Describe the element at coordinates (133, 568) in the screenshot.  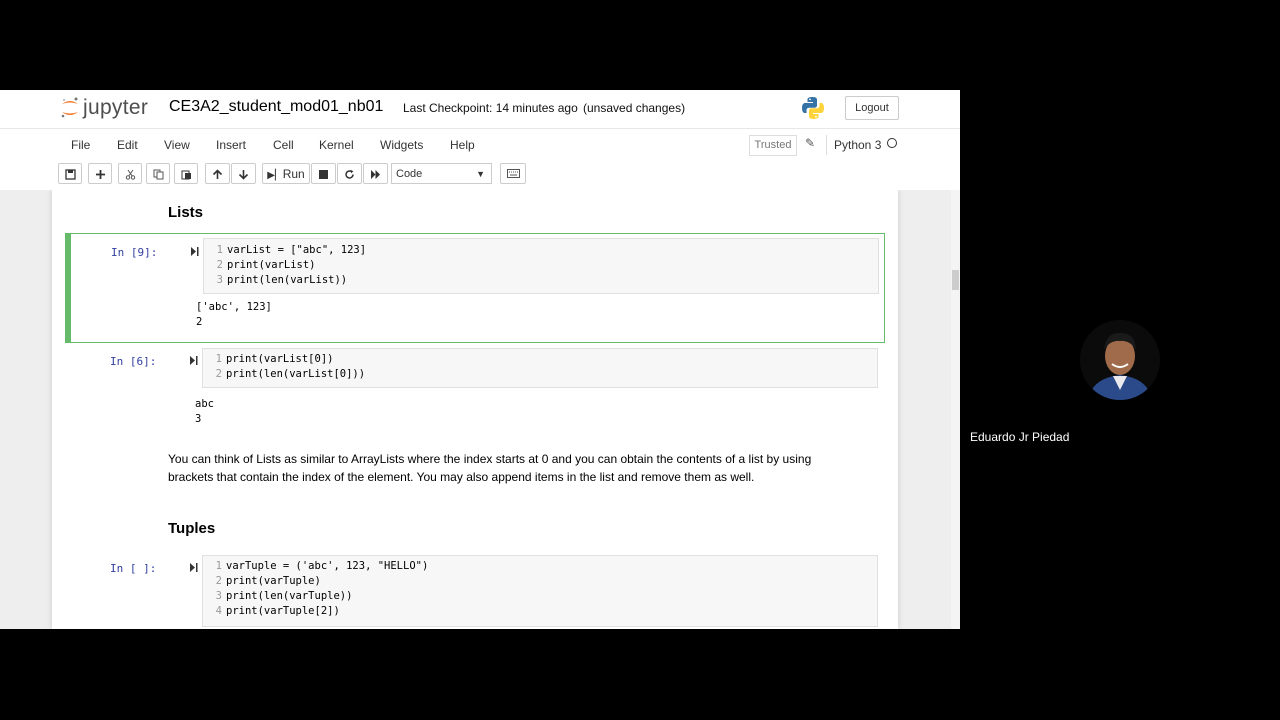
I see `cell-prompt: In [ ]:` at that location.